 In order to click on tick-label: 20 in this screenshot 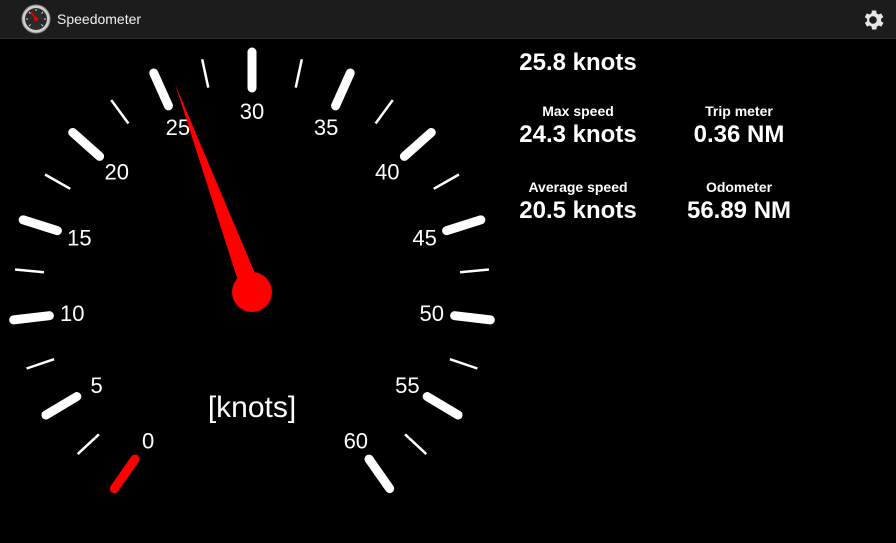, I will do `click(117, 172)`.